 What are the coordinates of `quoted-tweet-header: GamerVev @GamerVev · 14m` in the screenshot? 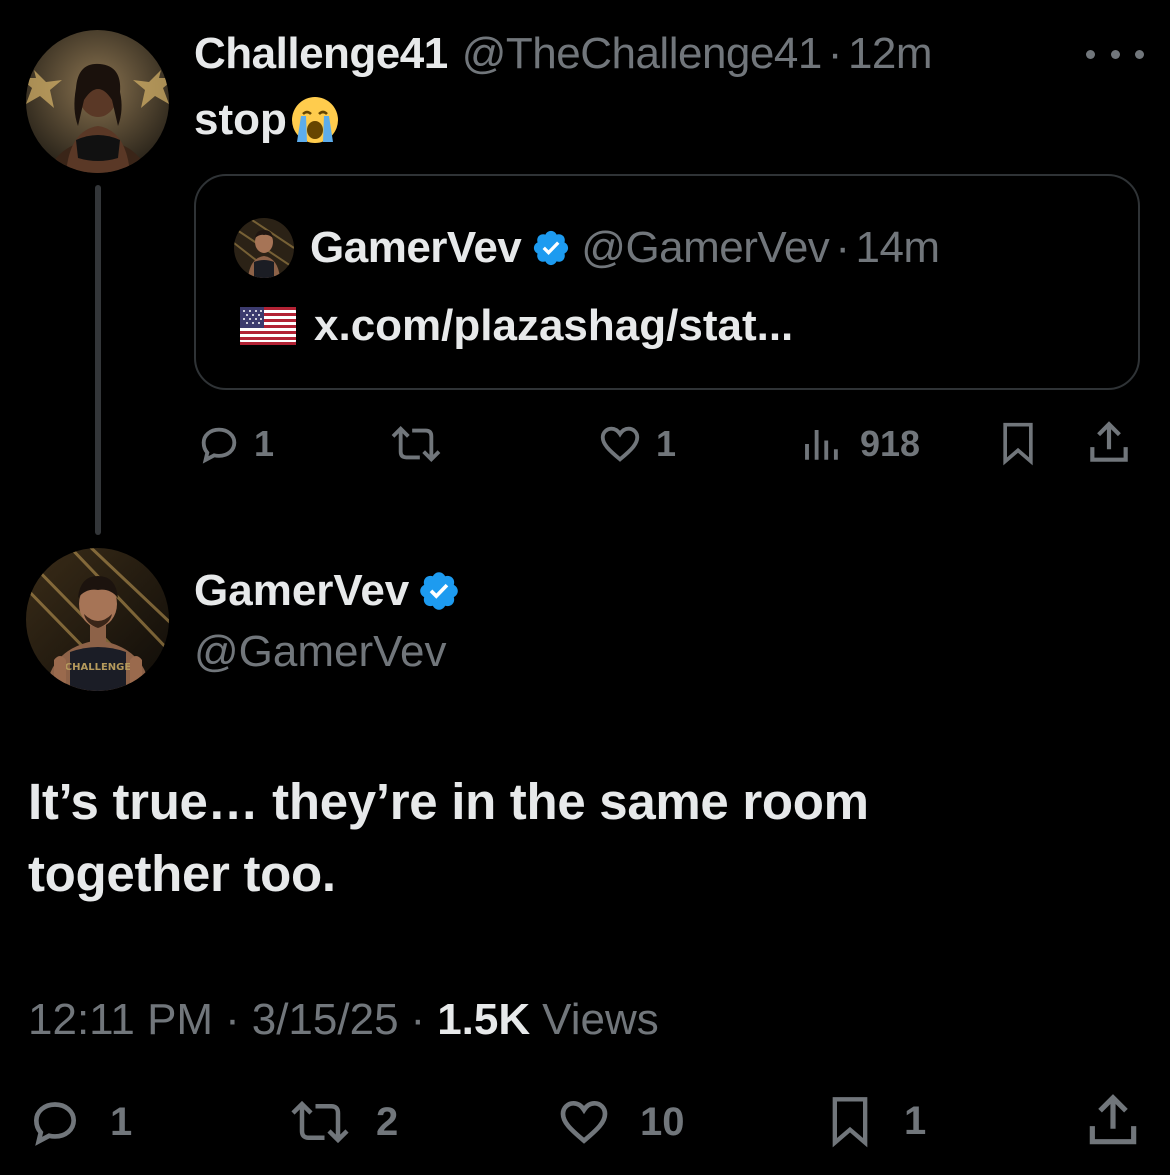 It's located at (625, 248).